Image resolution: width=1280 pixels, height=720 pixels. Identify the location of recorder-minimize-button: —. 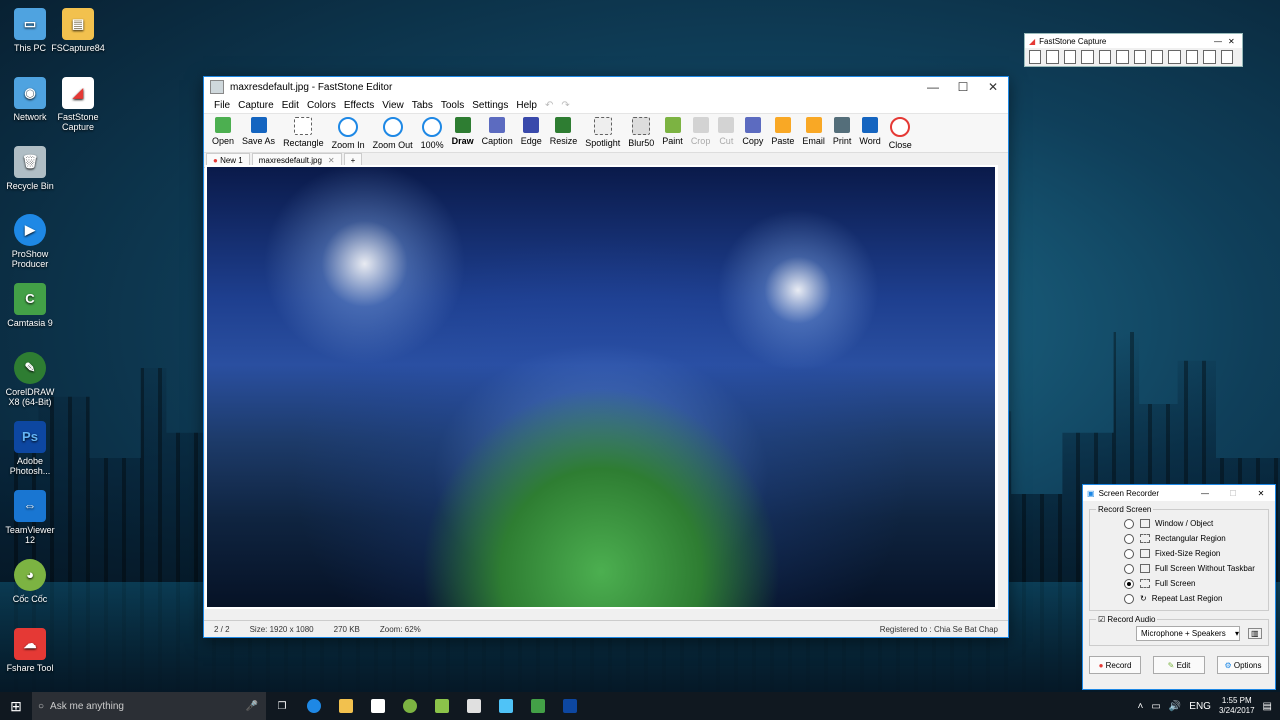
(1205, 493).